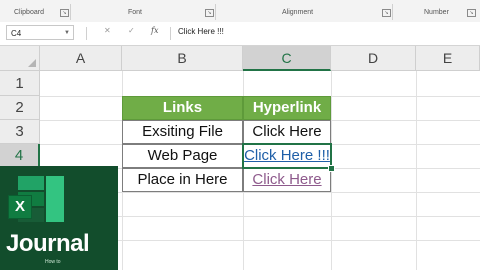 The image size is (480, 270). I want to click on ribbon-group-alignment: Alignment, so click(298, 12).